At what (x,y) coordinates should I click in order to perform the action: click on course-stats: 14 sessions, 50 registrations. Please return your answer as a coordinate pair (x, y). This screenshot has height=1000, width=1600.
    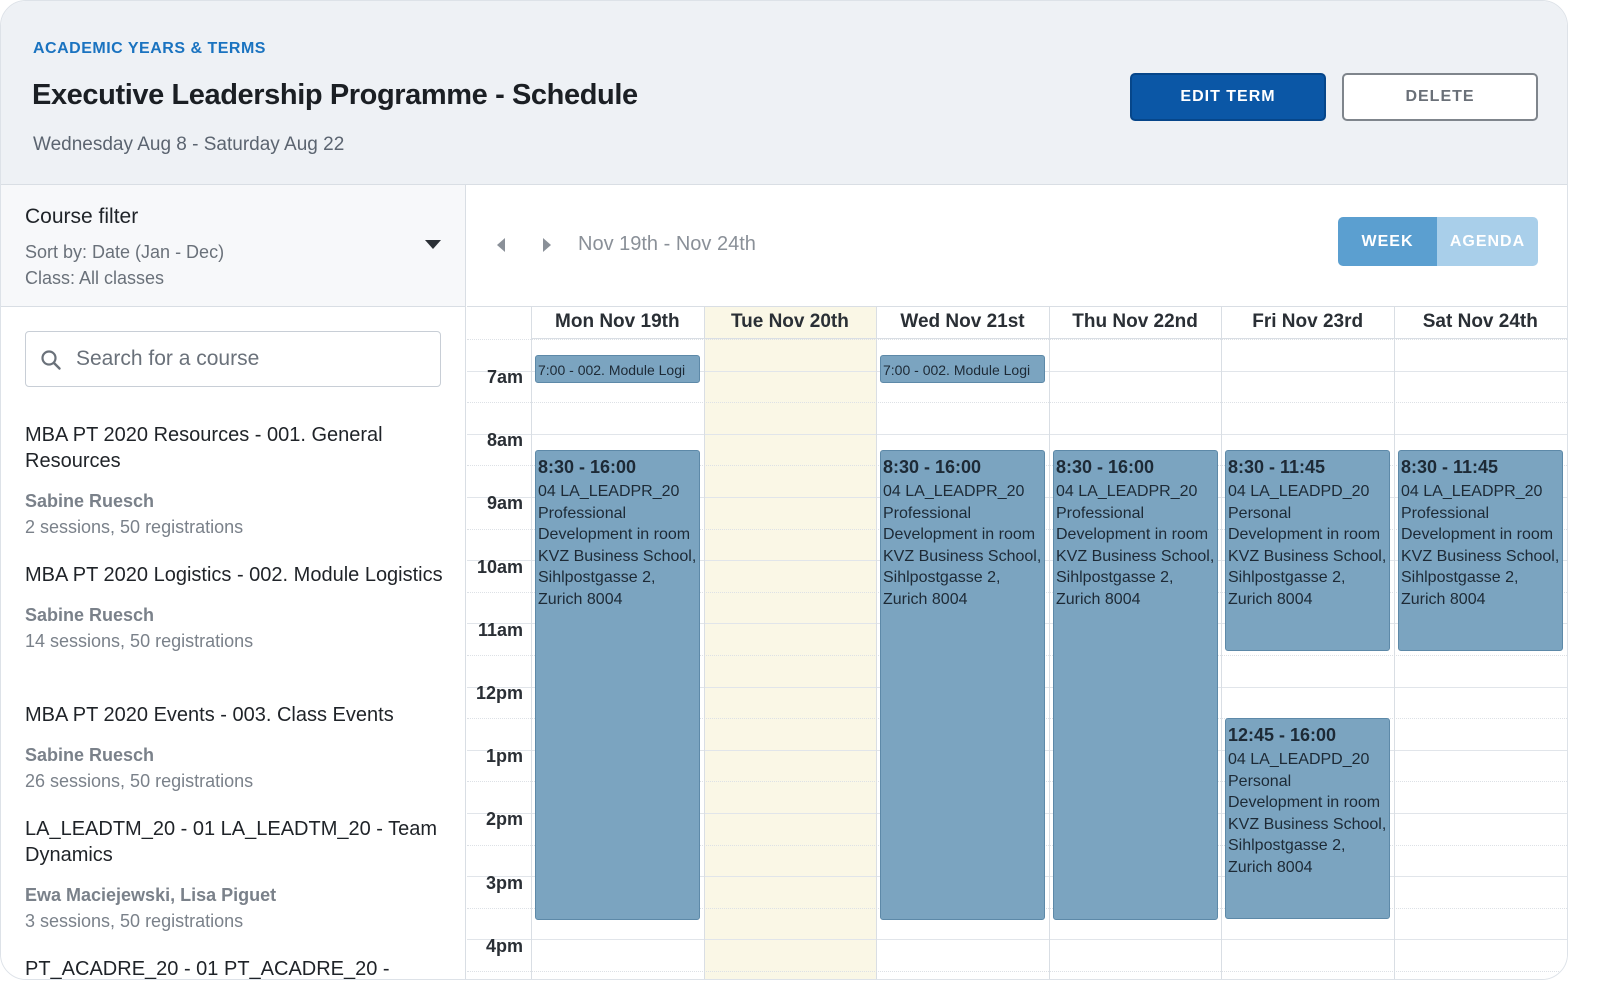
    Looking at the image, I should click on (139, 641).